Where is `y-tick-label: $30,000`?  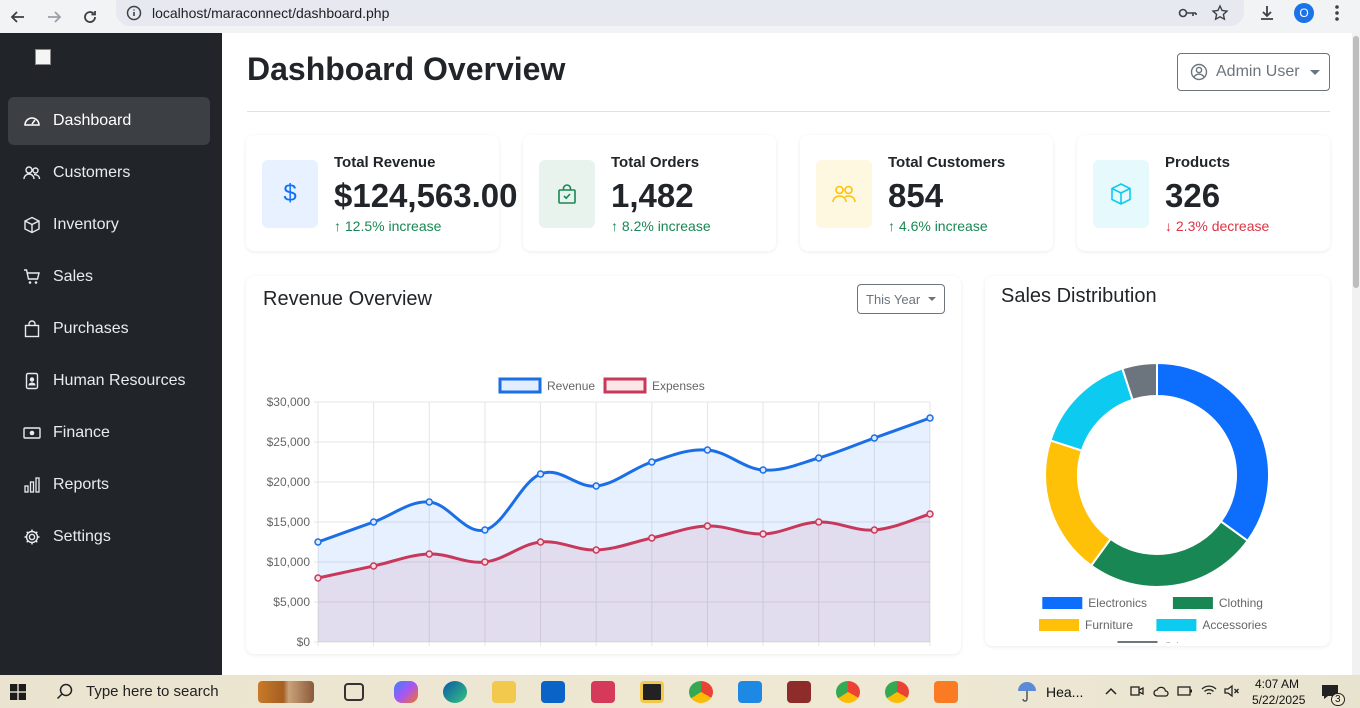
y-tick-label: $30,000 is located at coordinates (289, 402).